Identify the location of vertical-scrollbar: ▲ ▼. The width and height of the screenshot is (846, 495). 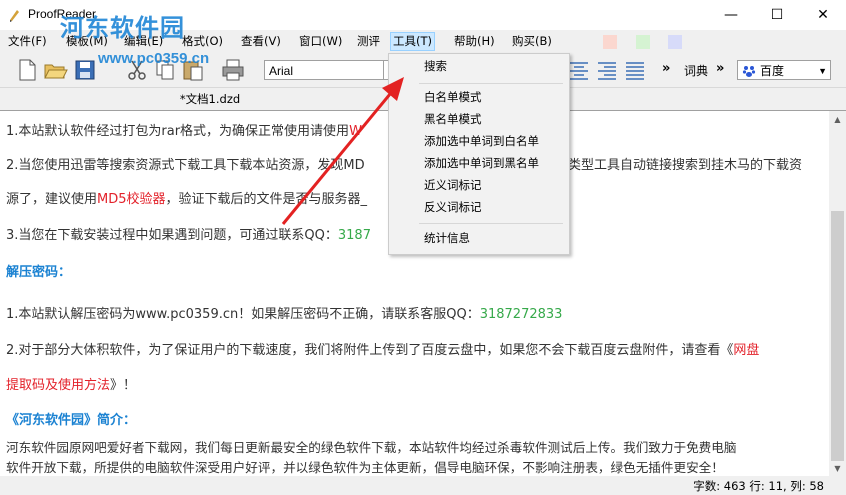
(837, 294).